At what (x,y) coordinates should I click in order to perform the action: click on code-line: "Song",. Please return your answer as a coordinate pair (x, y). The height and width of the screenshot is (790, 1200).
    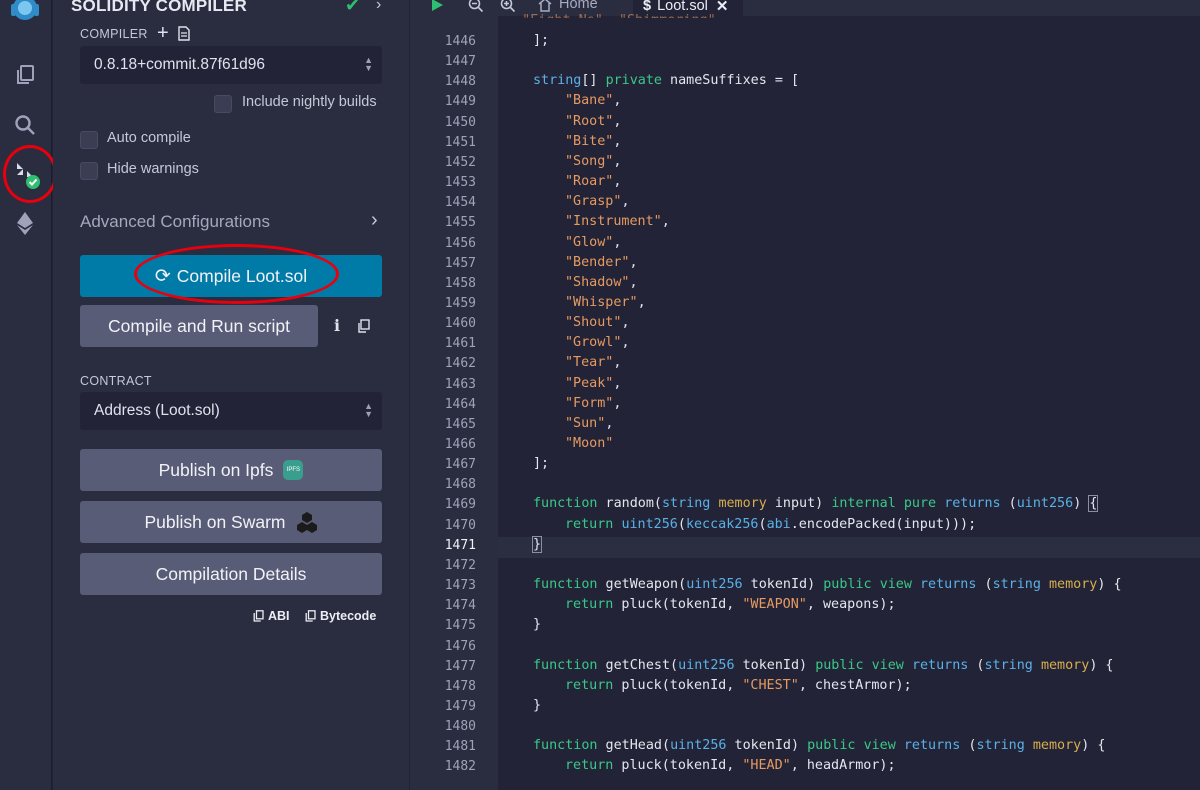
    Looking at the image, I should click on (593, 161).